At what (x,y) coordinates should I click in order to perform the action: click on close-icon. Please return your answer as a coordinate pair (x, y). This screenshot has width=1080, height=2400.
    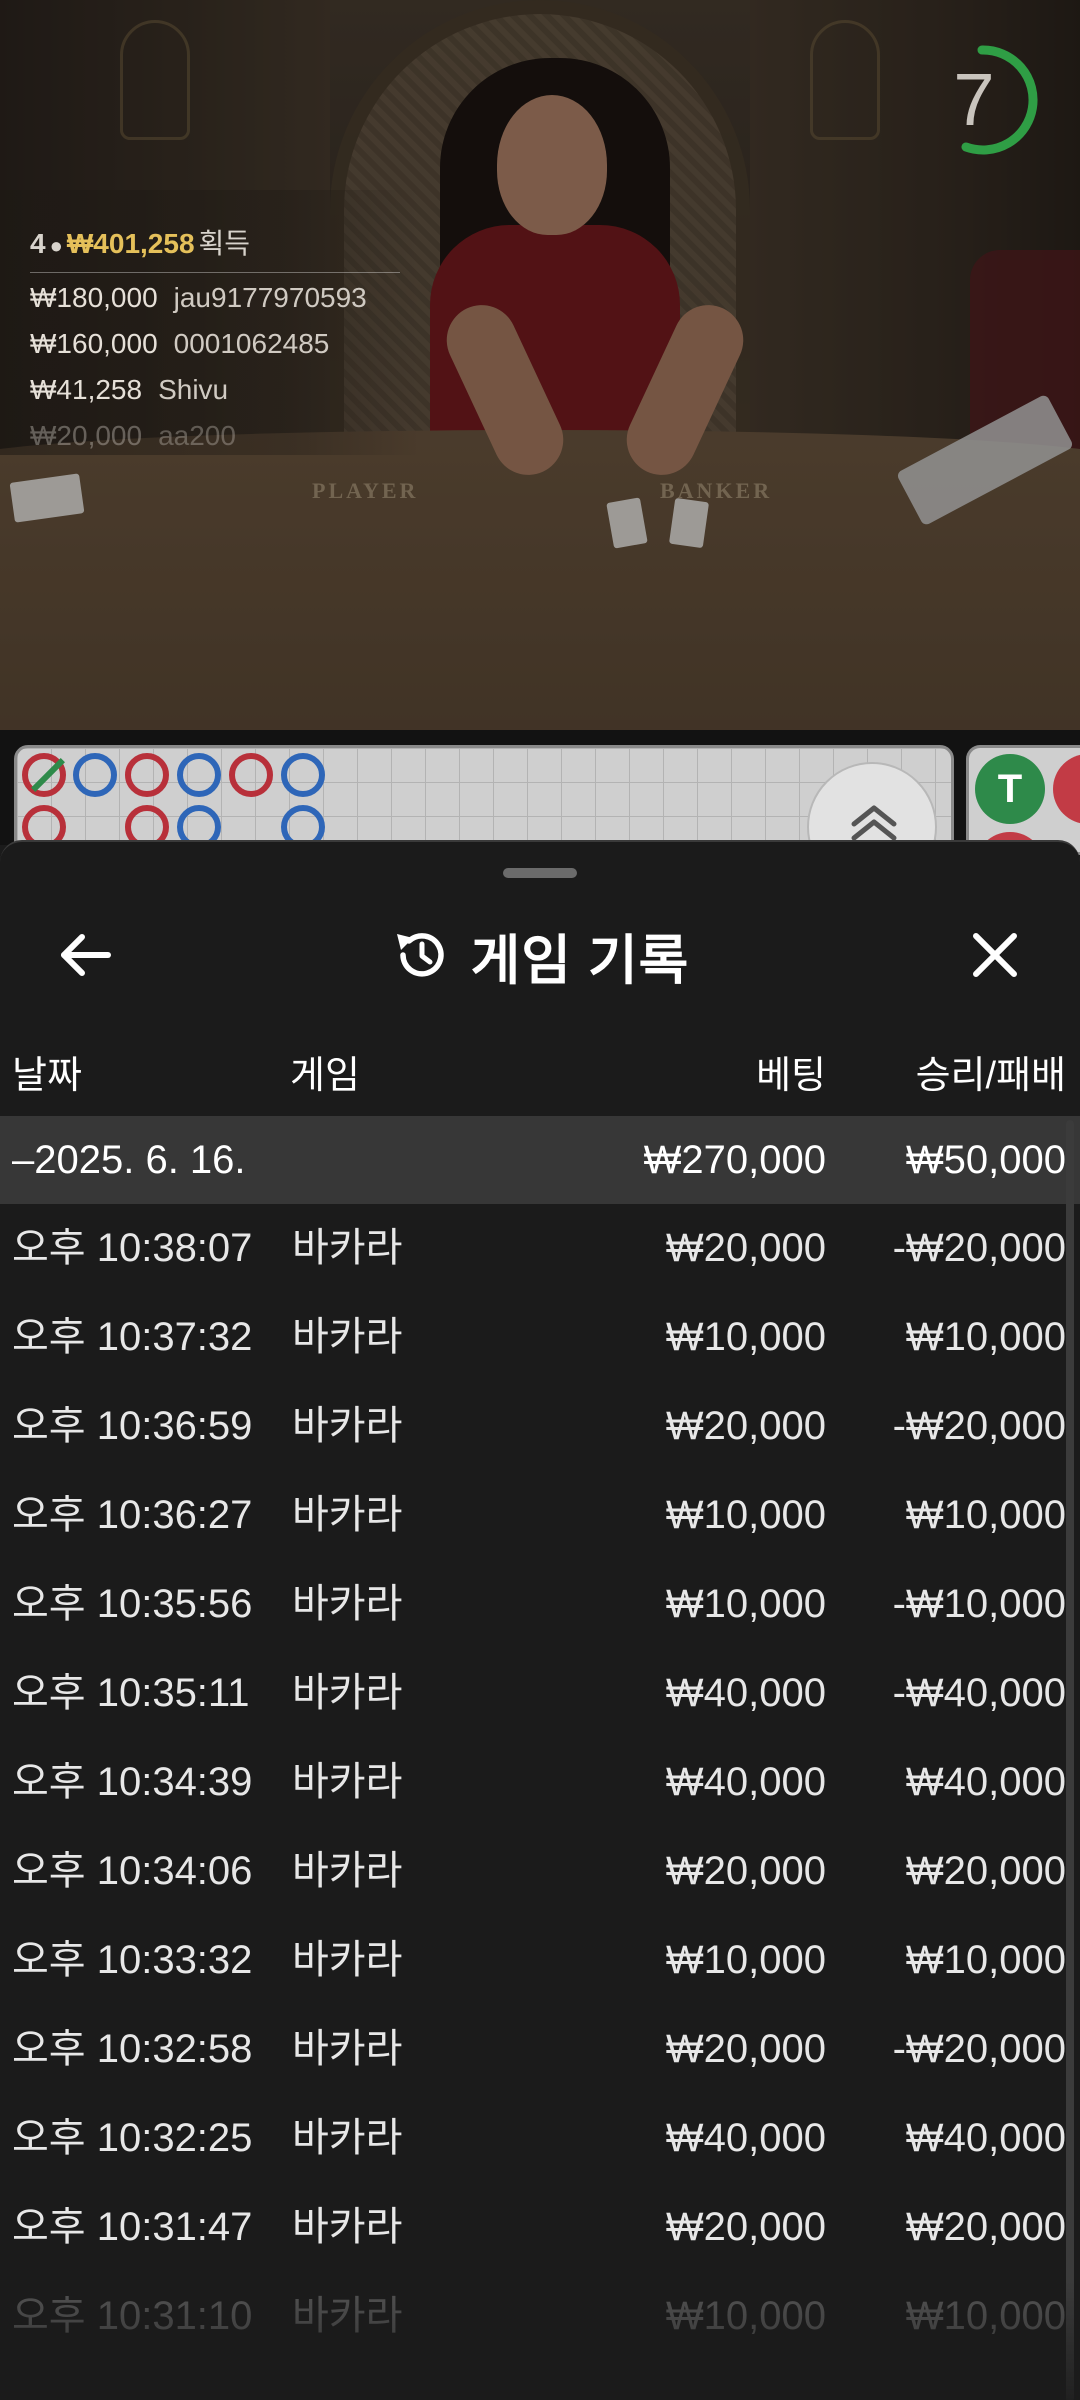
    Looking at the image, I should click on (995, 955).